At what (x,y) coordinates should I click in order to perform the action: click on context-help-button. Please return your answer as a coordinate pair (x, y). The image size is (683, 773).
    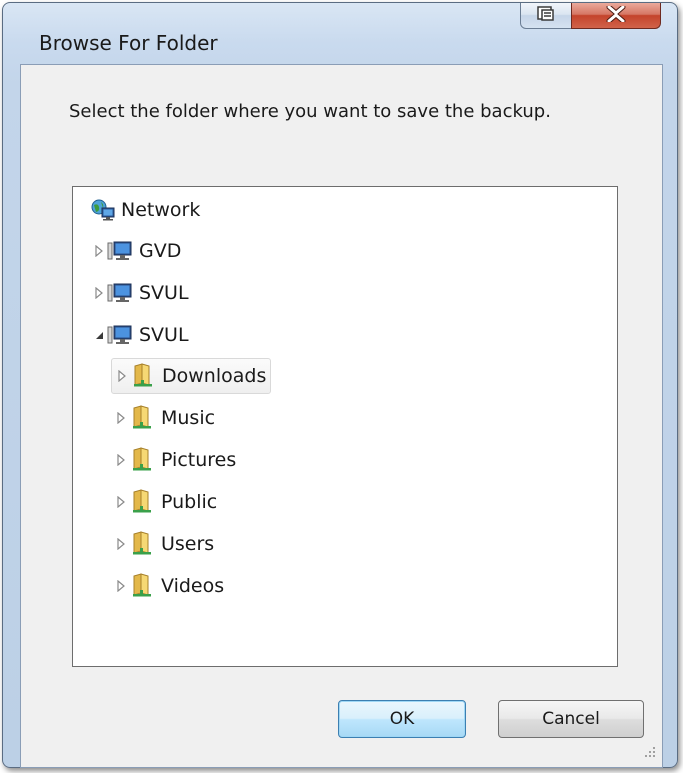
    Looking at the image, I should click on (546, 16).